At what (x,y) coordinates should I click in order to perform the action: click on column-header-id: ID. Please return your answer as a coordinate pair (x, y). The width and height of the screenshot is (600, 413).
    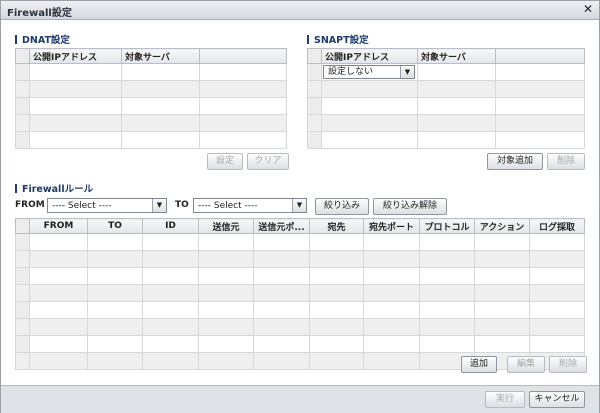
    Looking at the image, I should click on (170, 226).